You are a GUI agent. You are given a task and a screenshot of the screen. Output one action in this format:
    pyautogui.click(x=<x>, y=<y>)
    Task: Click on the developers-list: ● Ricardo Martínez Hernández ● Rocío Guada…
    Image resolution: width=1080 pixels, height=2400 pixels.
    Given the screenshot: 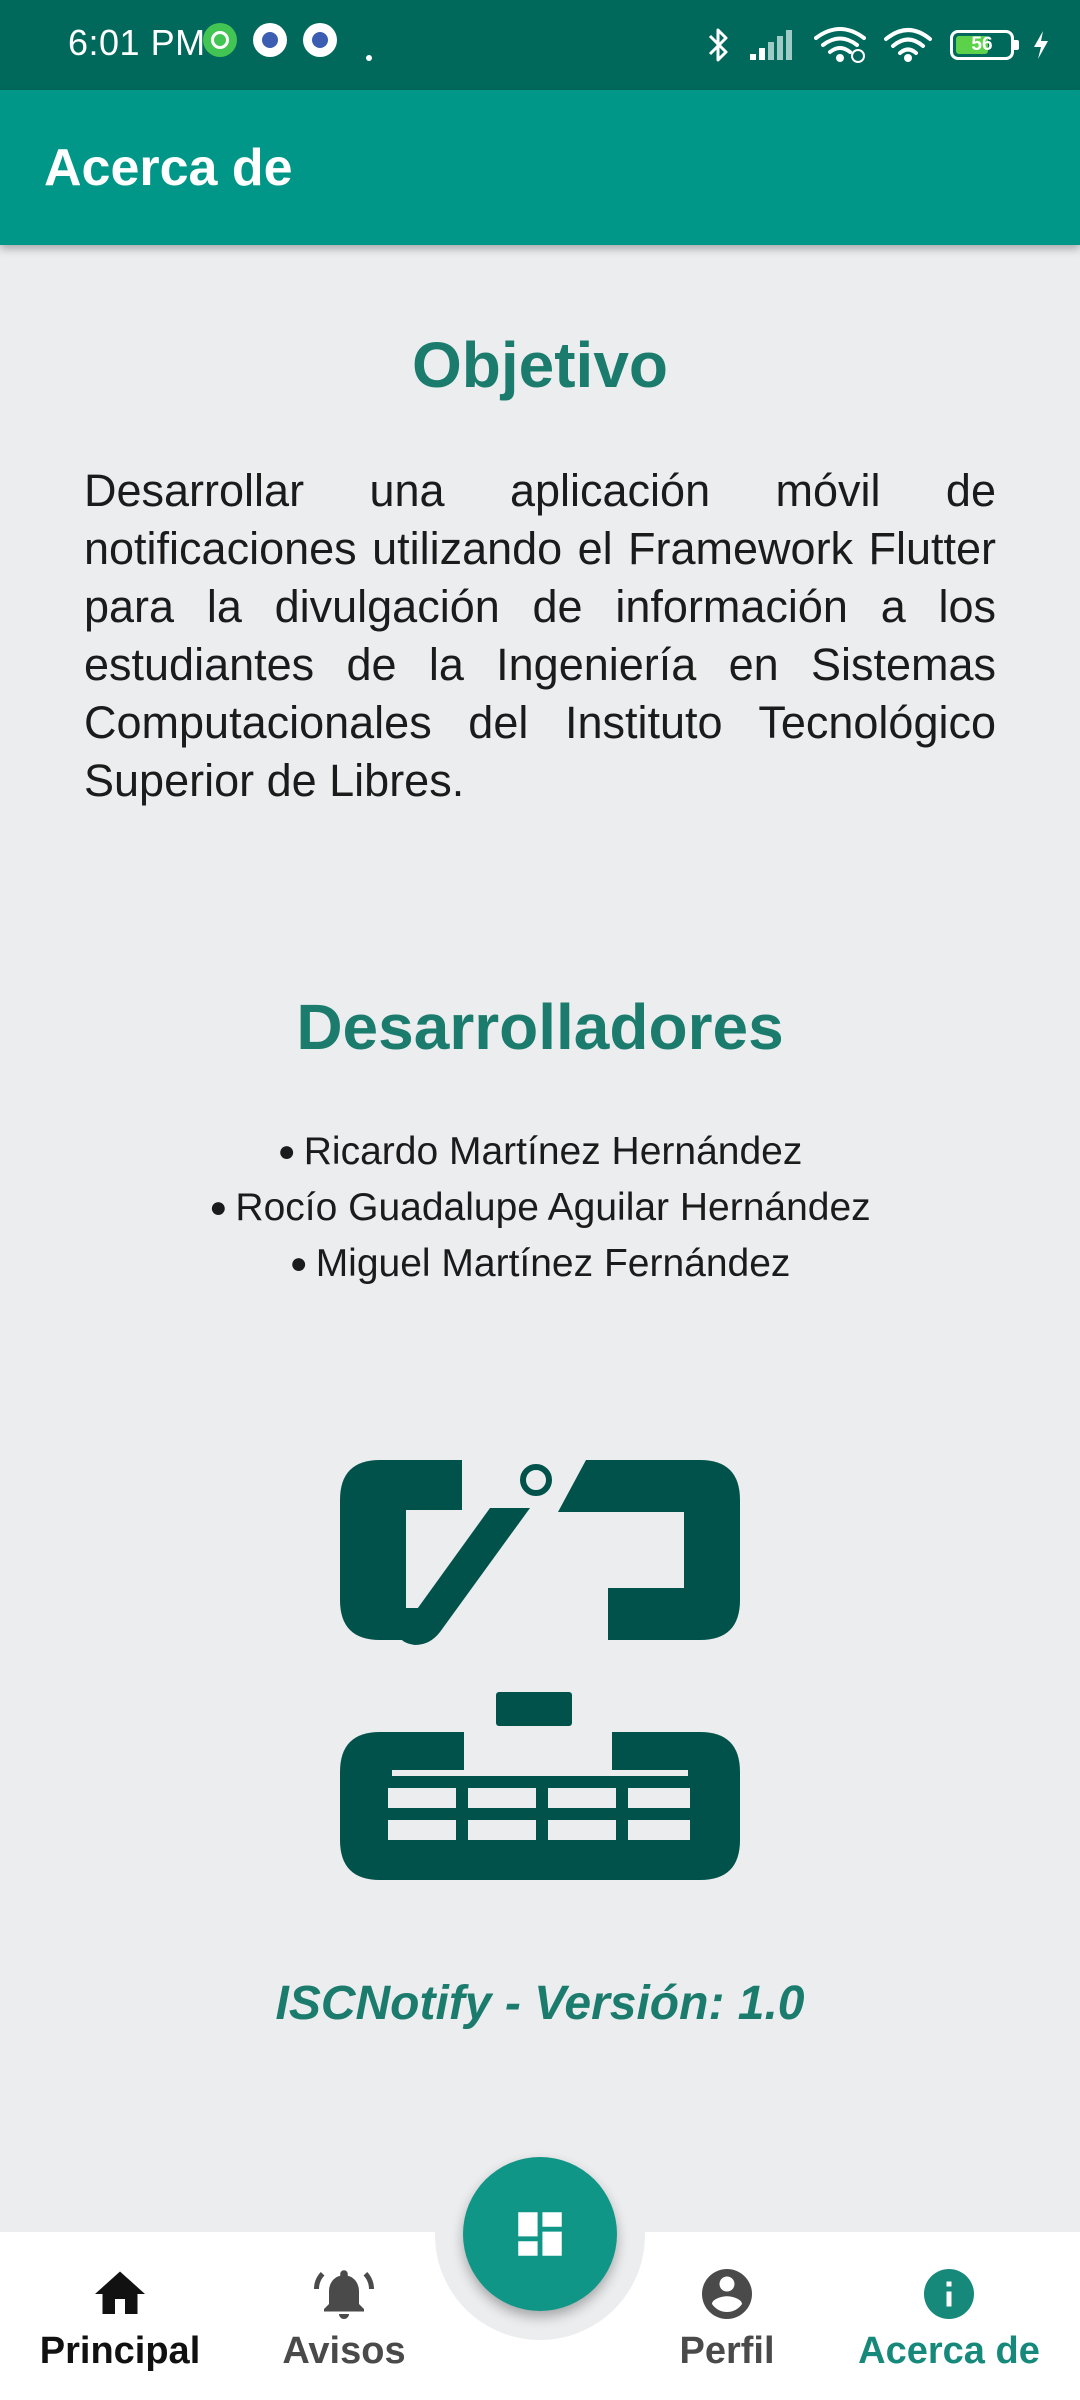 What is the action you would take?
    pyautogui.click(x=540, y=1208)
    